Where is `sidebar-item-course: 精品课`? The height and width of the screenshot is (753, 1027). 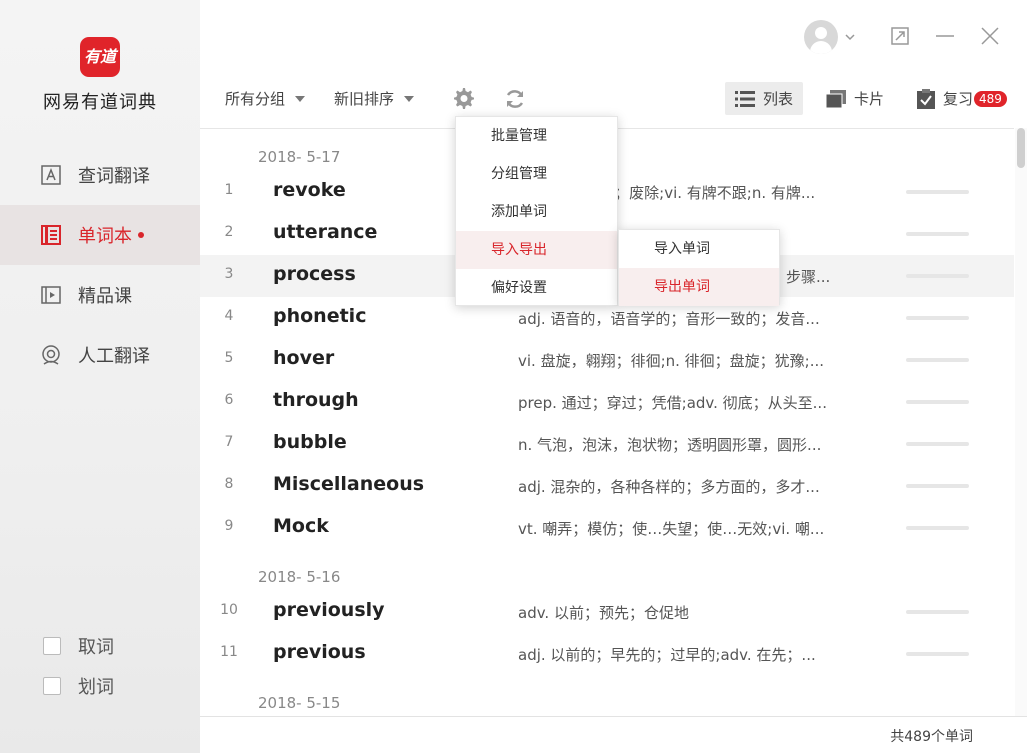
sidebar-item-course: 精品课 is located at coordinates (100, 295).